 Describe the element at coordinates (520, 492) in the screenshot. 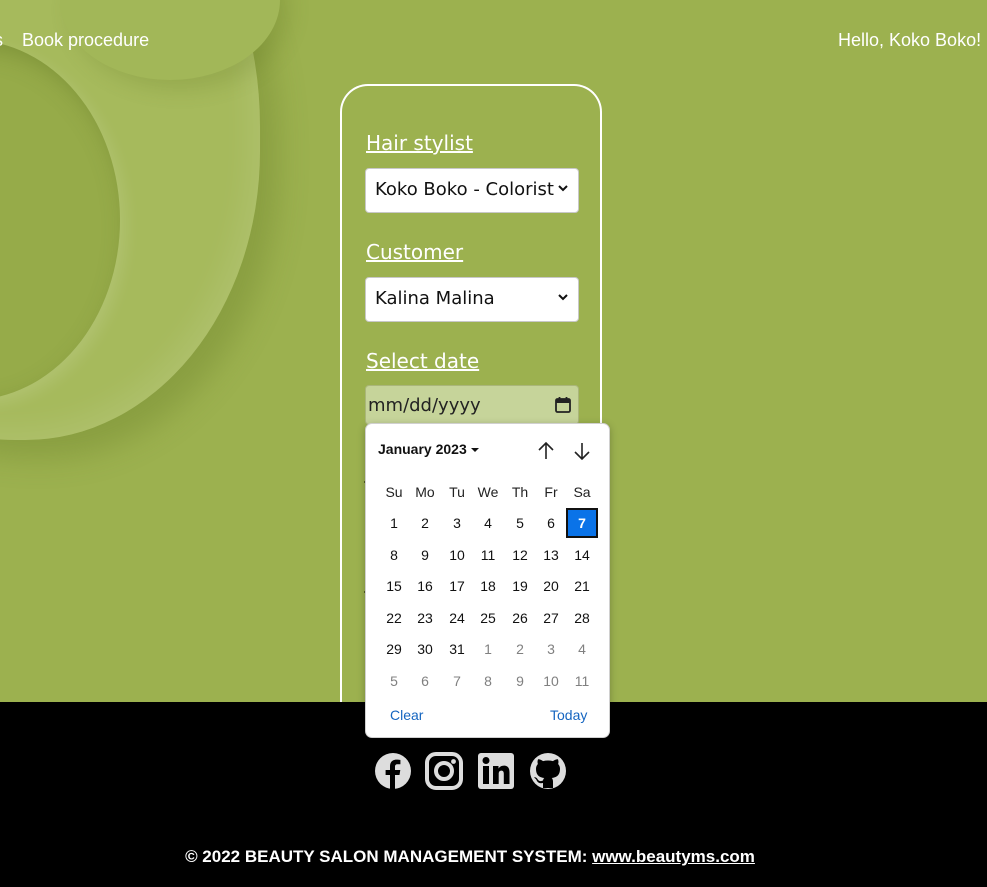

I see `weekday-header: Th` at that location.